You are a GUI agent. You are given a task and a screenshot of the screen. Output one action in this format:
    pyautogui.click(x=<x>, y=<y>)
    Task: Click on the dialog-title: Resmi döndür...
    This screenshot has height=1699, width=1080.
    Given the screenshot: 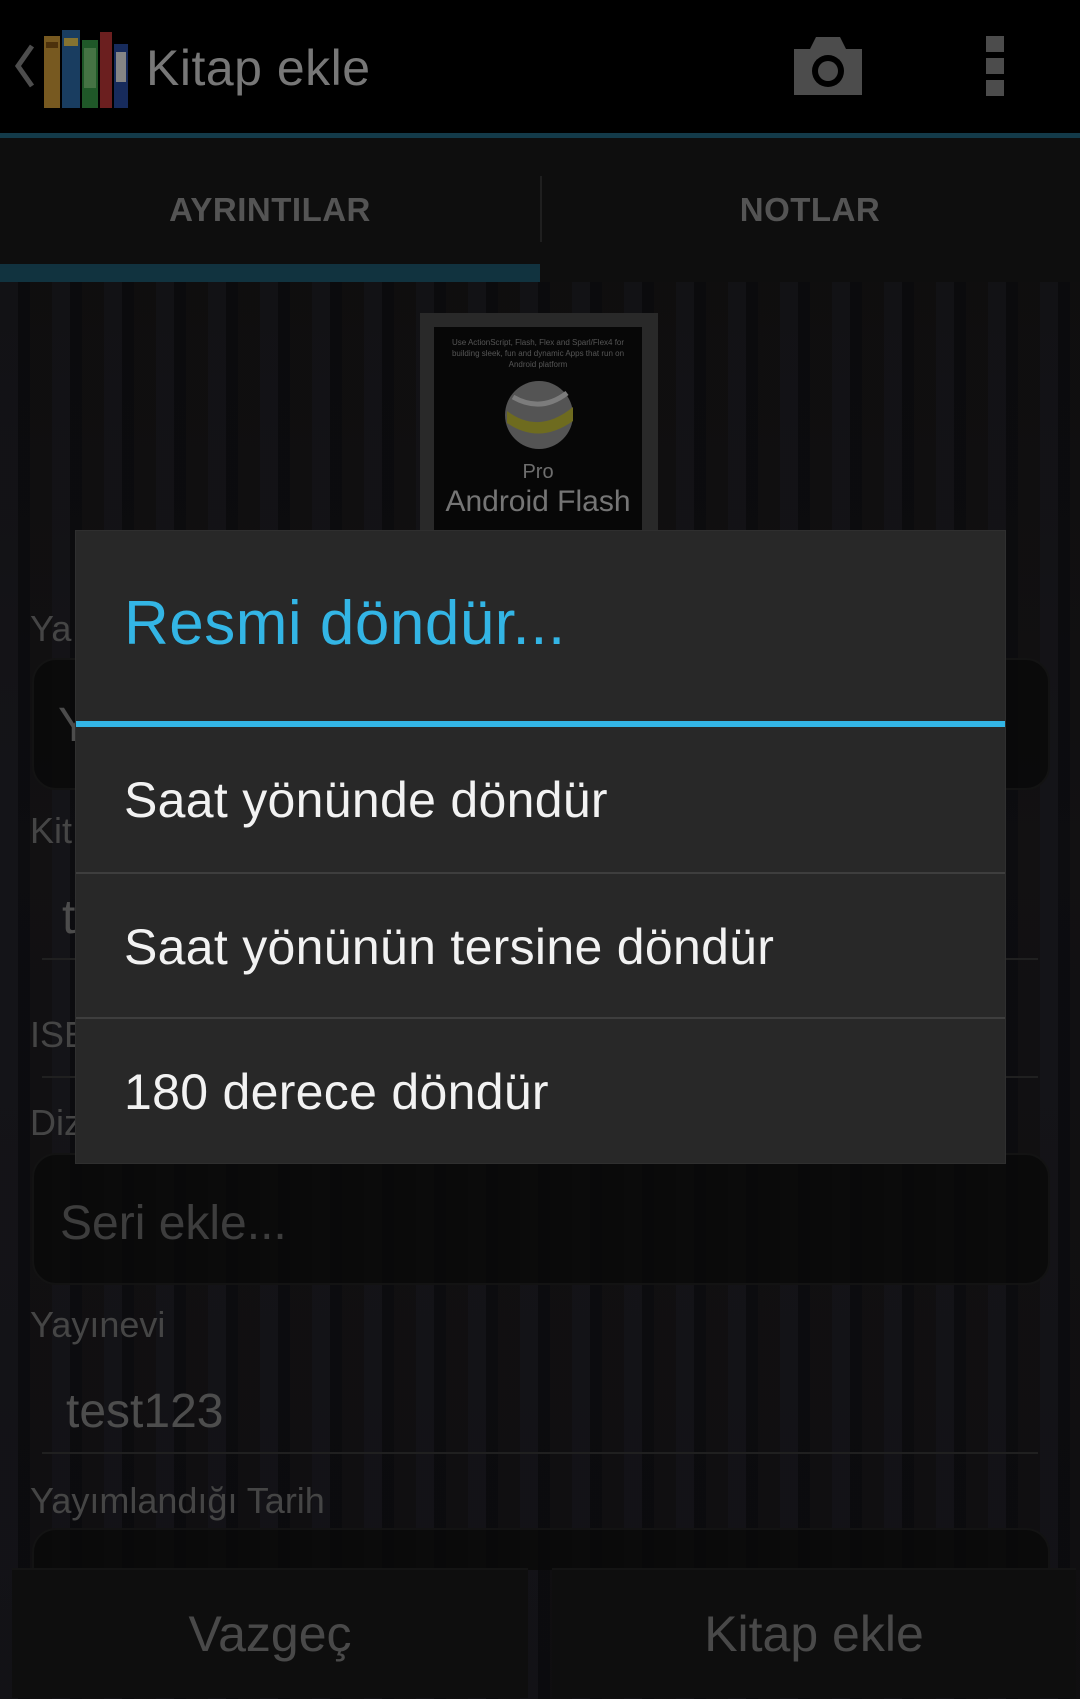 What is the action you would take?
    pyautogui.click(x=345, y=623)
    